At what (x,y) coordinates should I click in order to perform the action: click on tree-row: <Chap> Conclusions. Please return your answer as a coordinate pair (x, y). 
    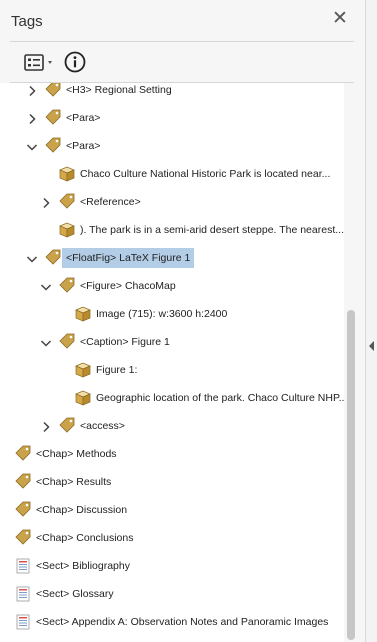
    Looking at the image, I should click on (172, 538).